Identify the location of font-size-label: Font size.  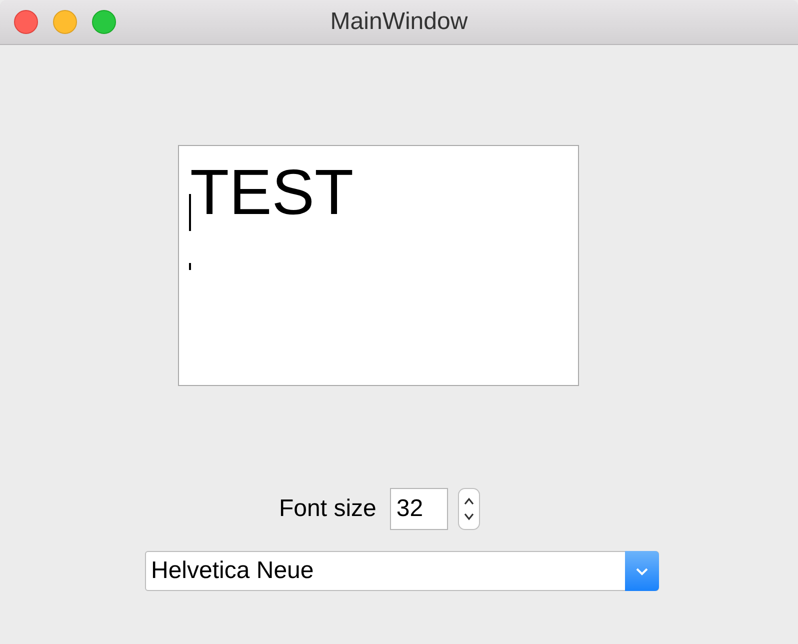
(327, 509).